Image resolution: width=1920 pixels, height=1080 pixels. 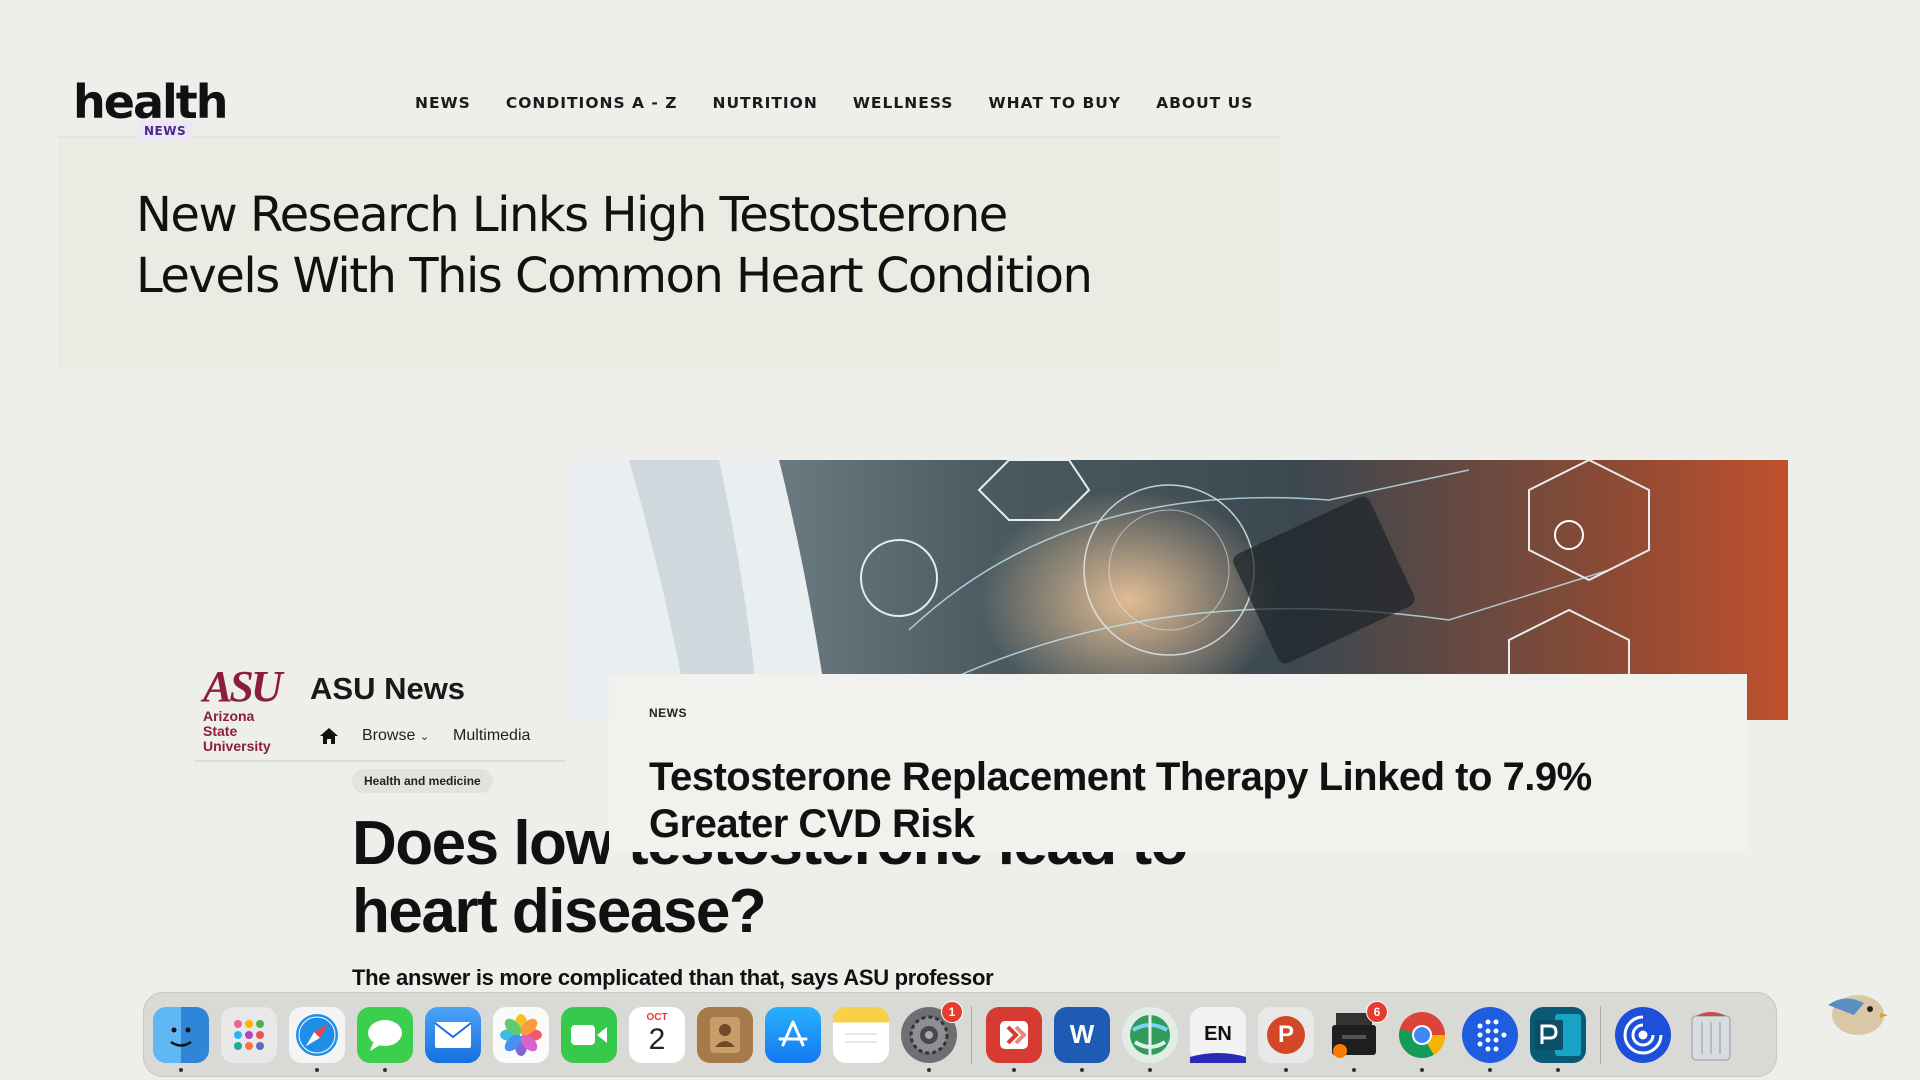 What do you see at coordinates (657, 1017) in the screenshot?
I see `calendar-month: OCT` at bounding box center [657, 1017].